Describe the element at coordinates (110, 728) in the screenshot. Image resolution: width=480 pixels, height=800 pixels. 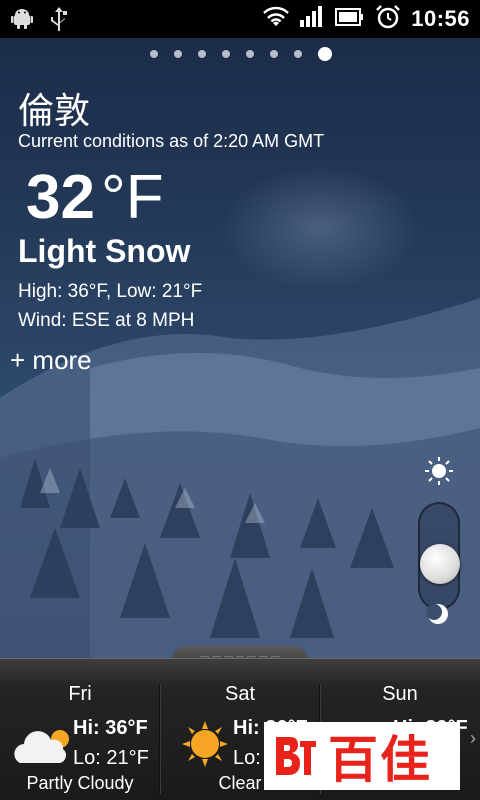
I see `forecast-high: Hi: 36°F` at that location.